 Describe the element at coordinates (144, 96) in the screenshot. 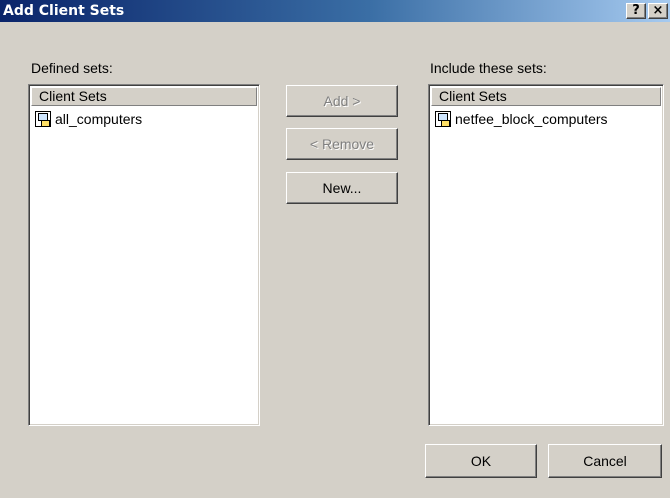

I see `defined-sets-column-header: Client Sets` at that location.